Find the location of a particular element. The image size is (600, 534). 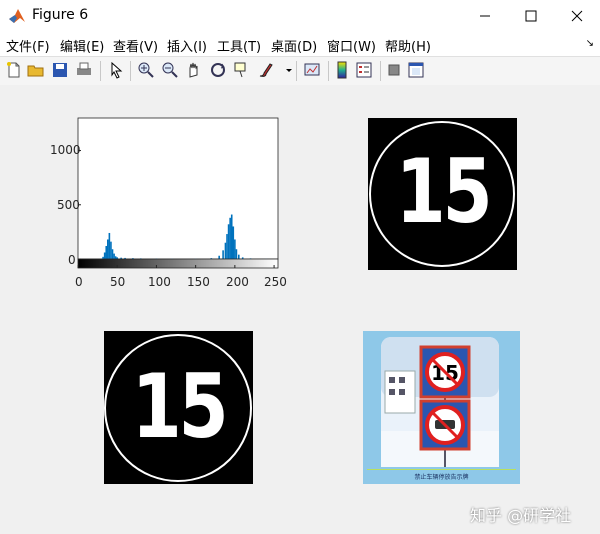

save-icon is located at coordinates (60, 70).